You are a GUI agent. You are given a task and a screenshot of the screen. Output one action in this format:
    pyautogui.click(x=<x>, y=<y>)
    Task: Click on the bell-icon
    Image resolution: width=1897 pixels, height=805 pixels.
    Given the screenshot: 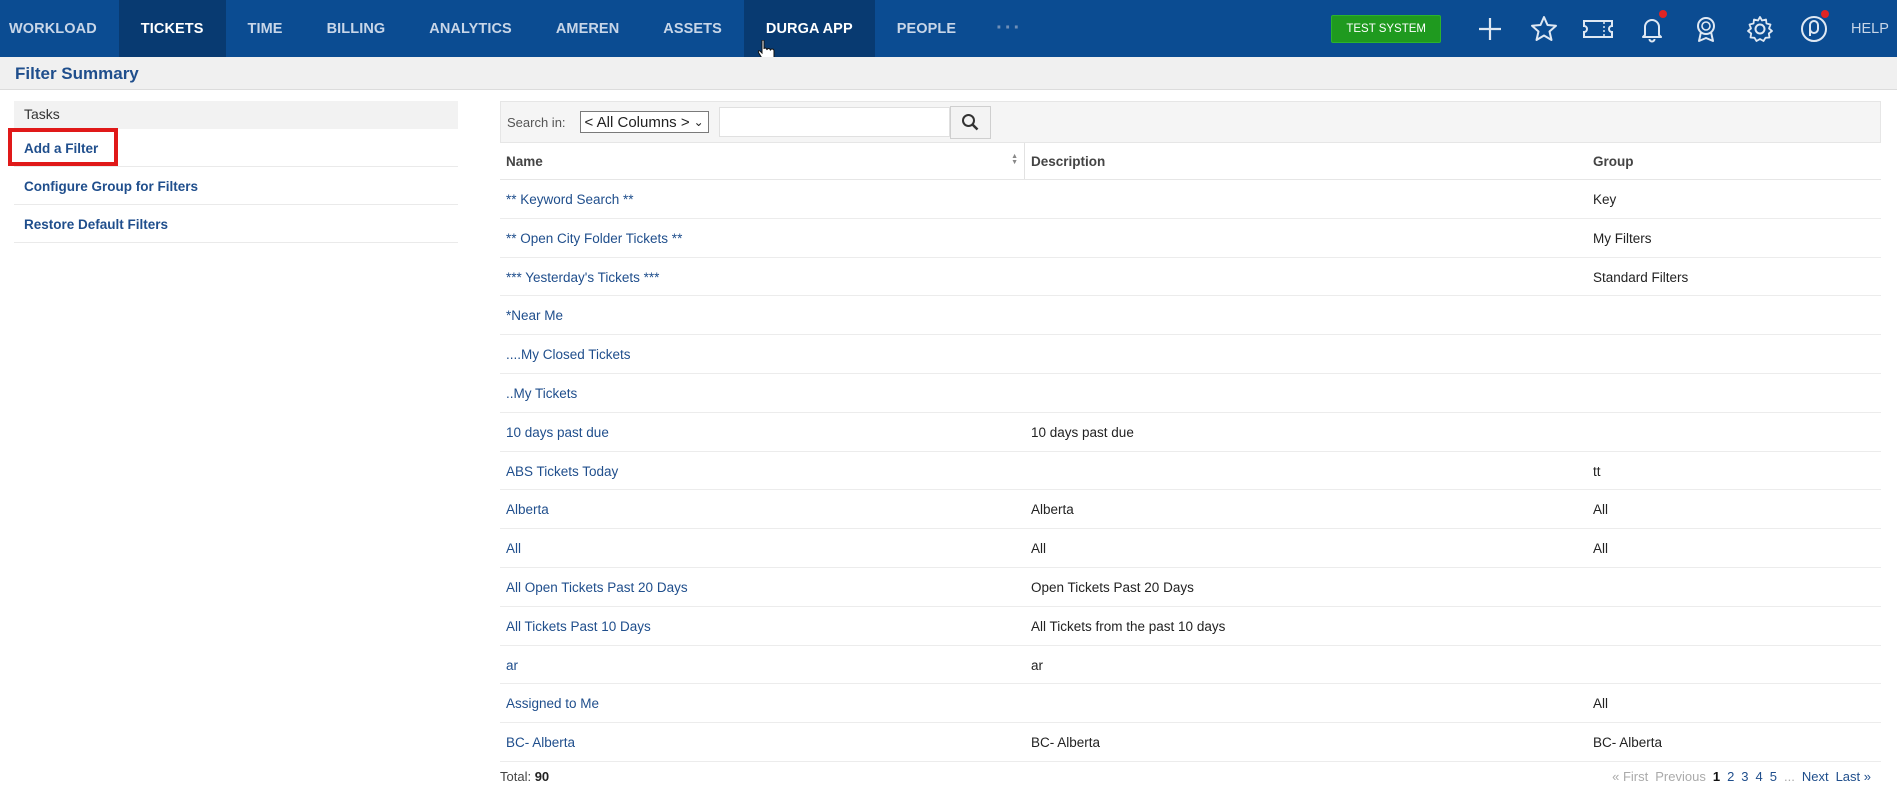 What is the action you would take?
    pyautogui.click(x=1652, y=28)
    